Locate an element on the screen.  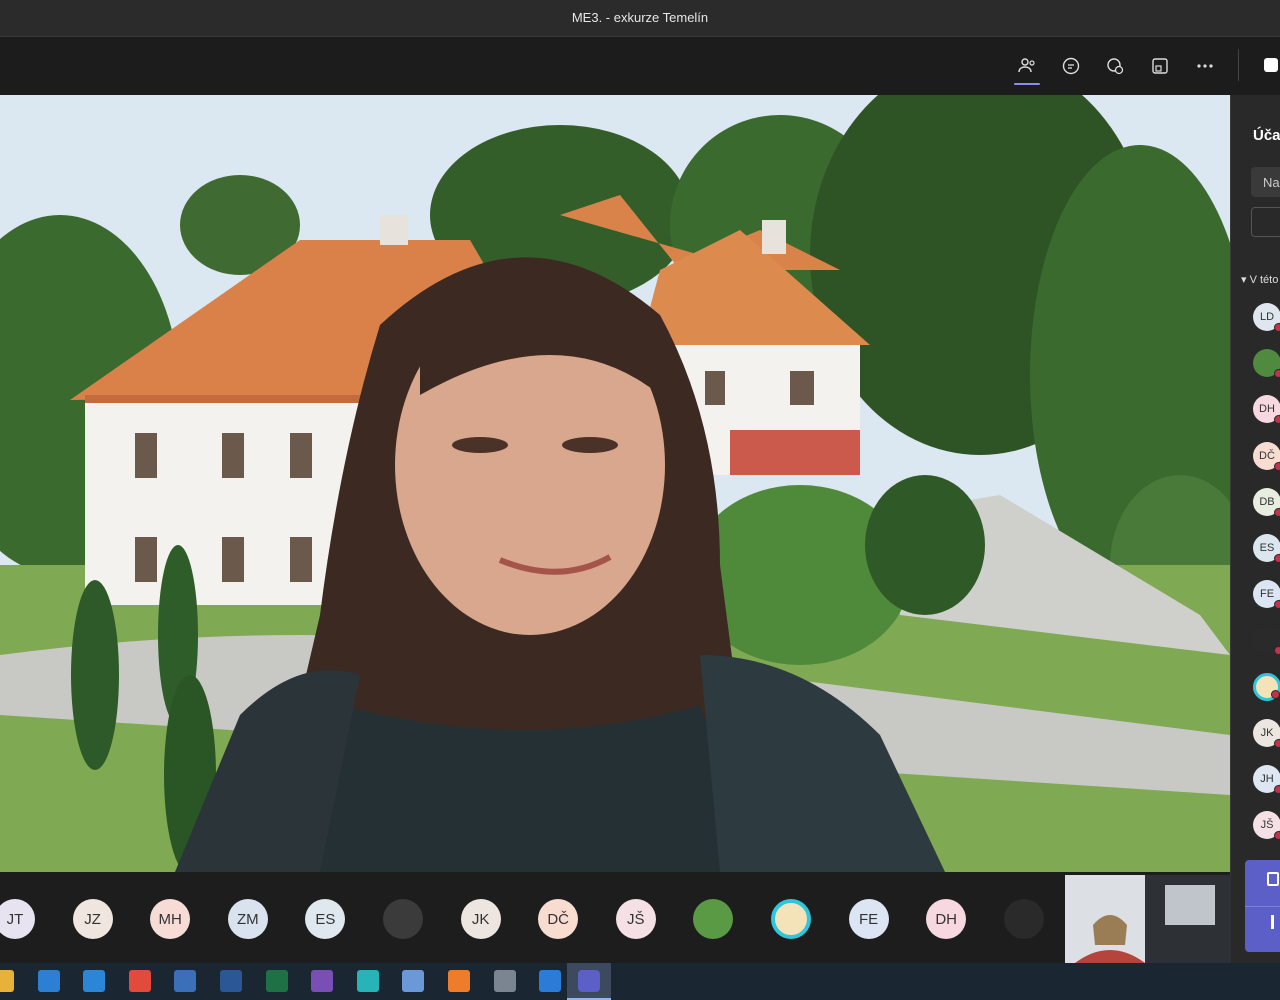
participant-avatar: JŠ is located at coordinates (635, 919).